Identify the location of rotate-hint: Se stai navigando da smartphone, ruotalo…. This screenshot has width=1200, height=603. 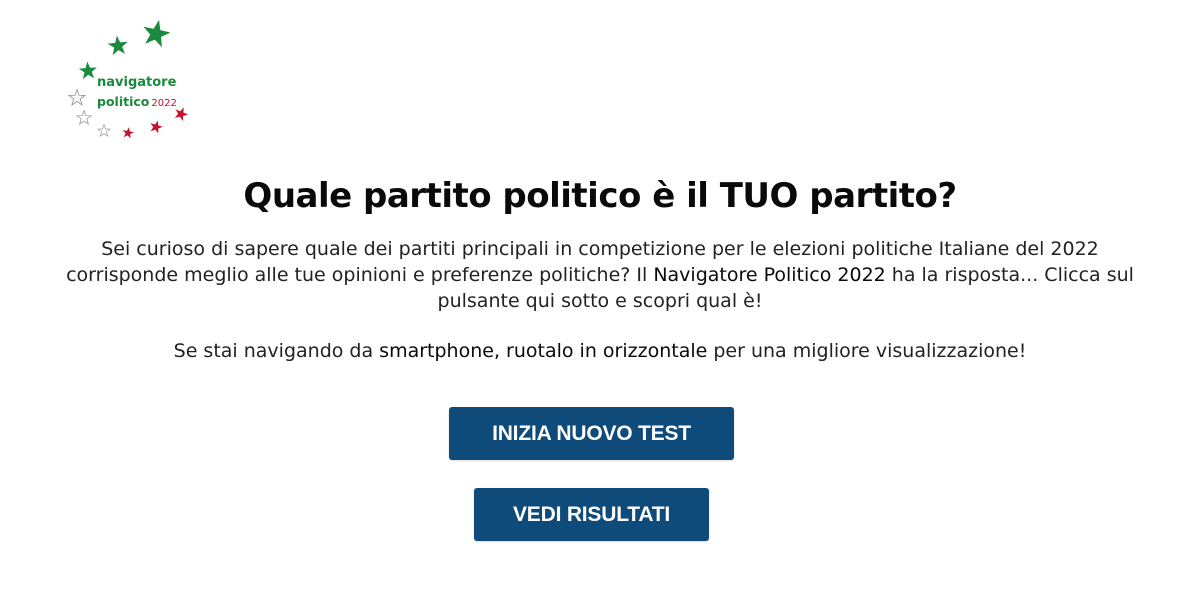
(600, 351).